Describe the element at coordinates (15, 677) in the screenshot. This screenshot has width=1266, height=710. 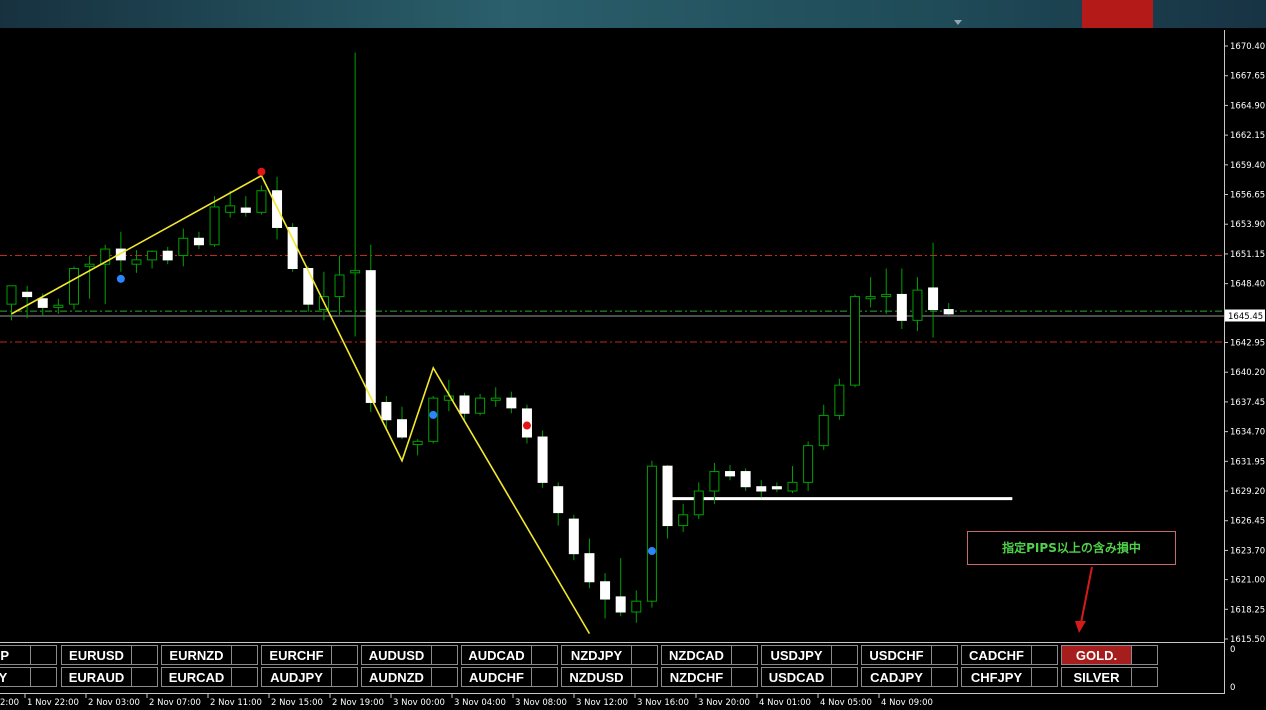
I see `symbol-button-jpy: JPY` at that location.